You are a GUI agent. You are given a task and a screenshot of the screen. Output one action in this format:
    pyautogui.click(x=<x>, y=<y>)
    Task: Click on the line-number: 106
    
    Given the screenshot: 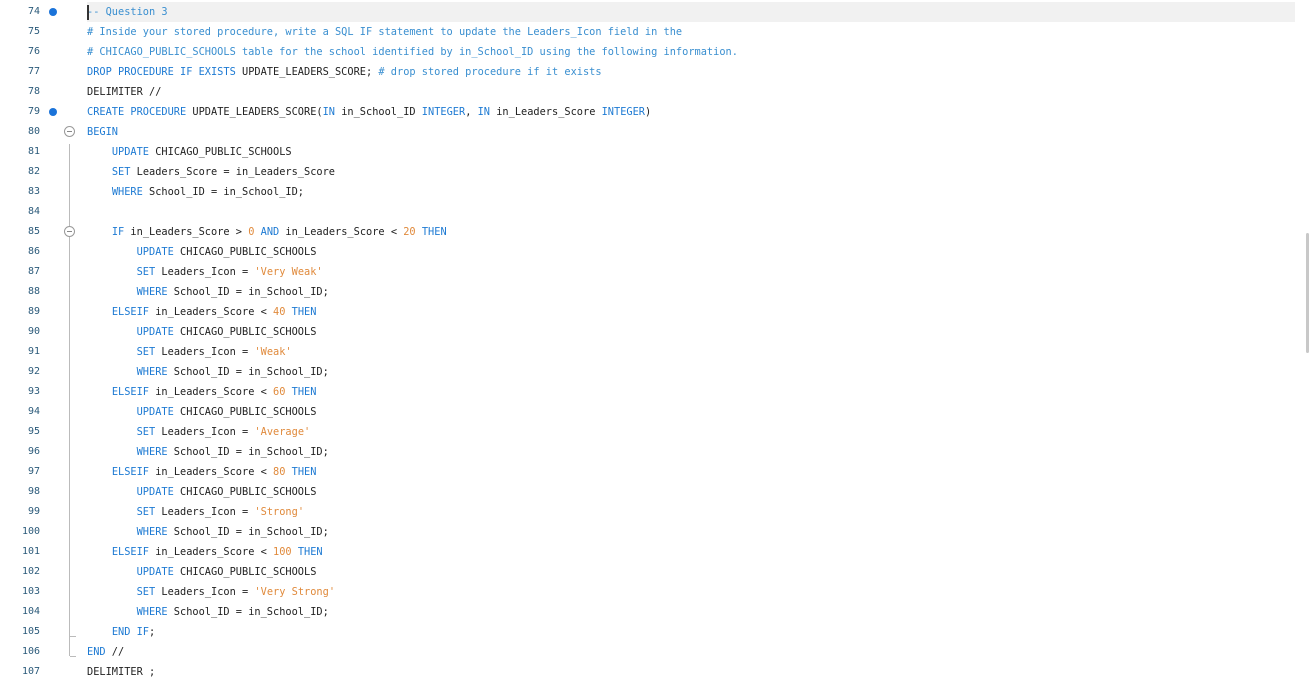 What is the action you would take?
    pyautogui.click(x=20, y=652)
    